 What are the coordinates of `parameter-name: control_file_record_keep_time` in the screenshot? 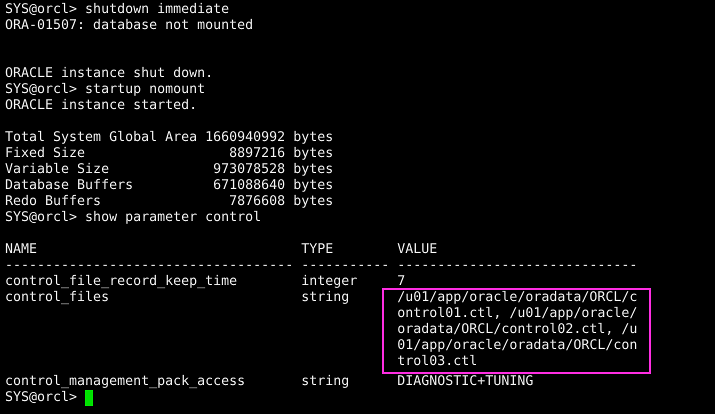 It's located at (121, 282).